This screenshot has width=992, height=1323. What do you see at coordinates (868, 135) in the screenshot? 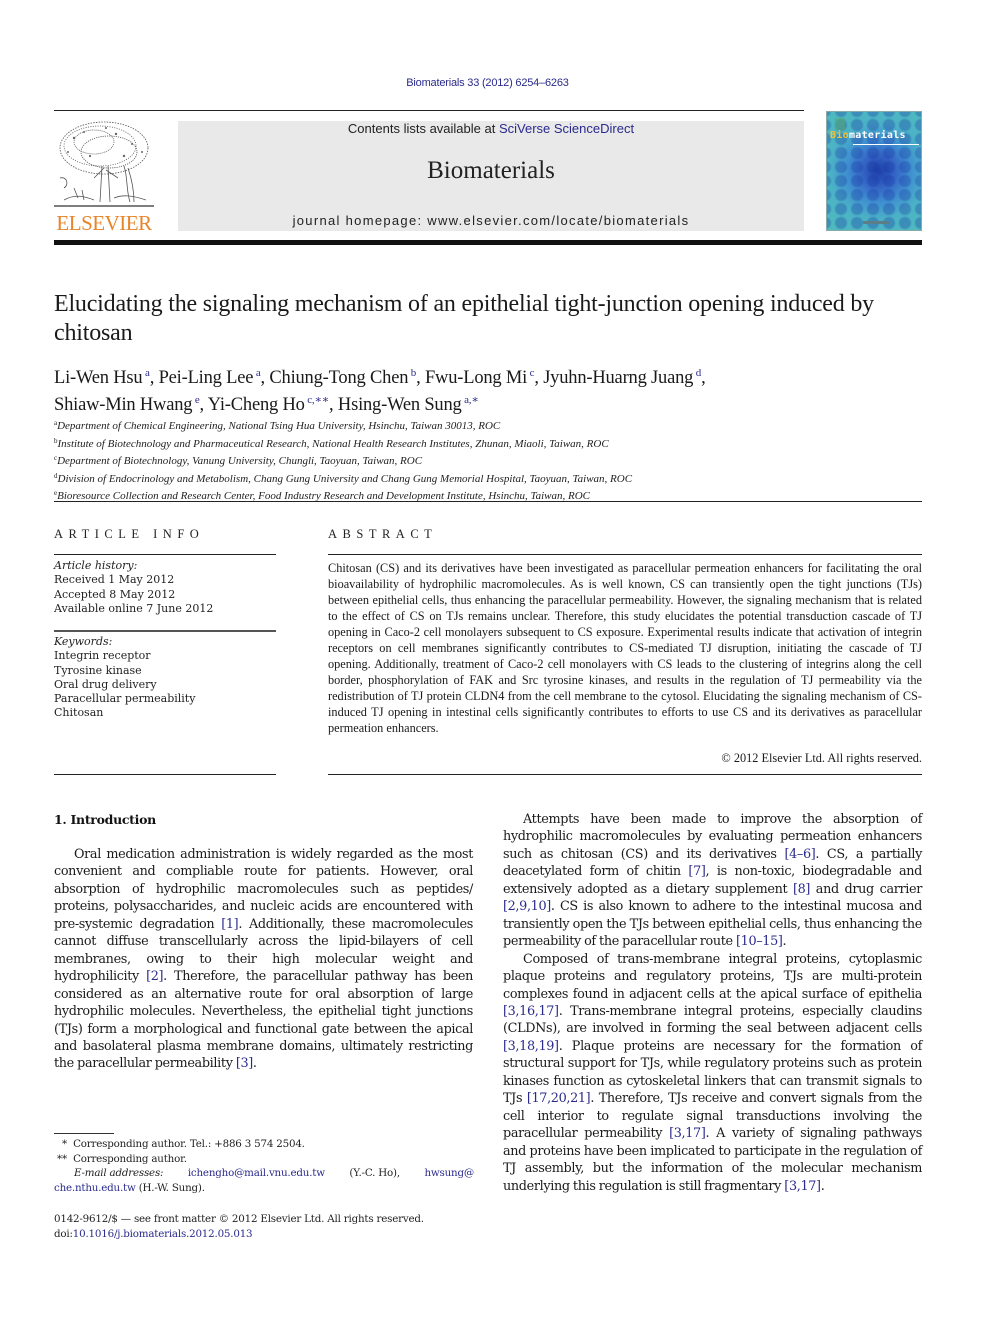
I see `cover-title: Biomaterials` at bounding box center [868, 135].